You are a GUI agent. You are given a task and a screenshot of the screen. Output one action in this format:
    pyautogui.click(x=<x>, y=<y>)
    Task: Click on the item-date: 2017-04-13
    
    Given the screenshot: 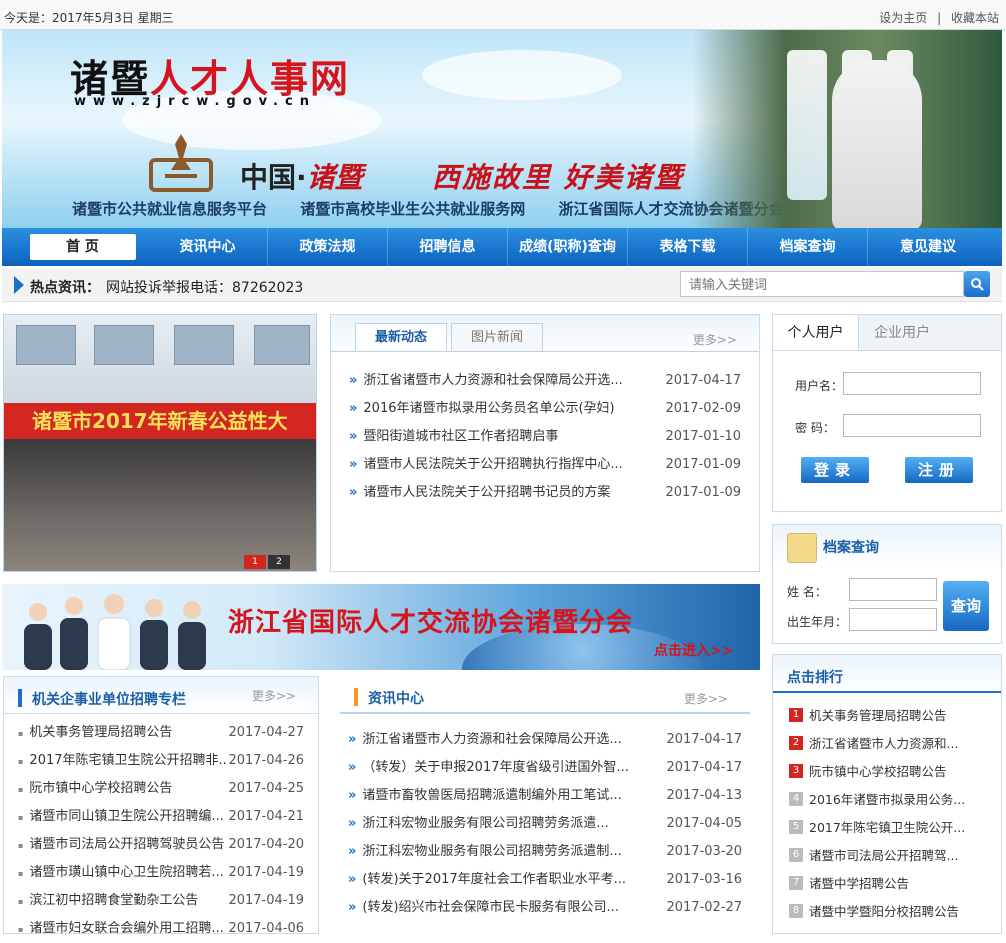 What is the action you would take?
    pyautogui.click(x=704, y=795)
    